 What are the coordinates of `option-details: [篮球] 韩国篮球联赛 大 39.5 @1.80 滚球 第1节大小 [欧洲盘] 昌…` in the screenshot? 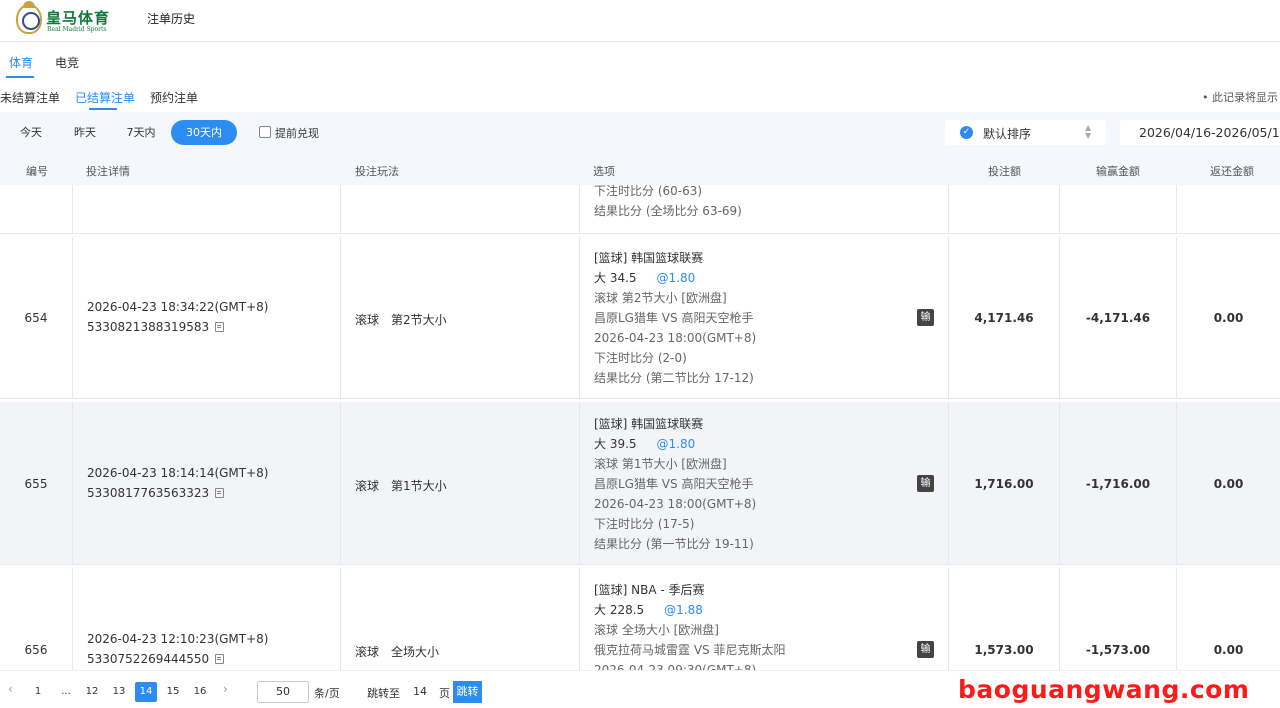 It's located at (675, 484).